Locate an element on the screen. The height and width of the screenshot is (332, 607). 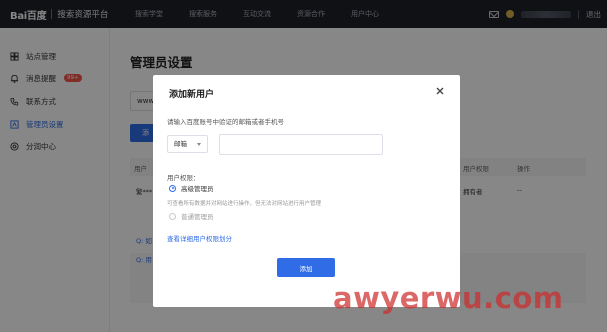
close-icon is located at coordinates (440, 91).